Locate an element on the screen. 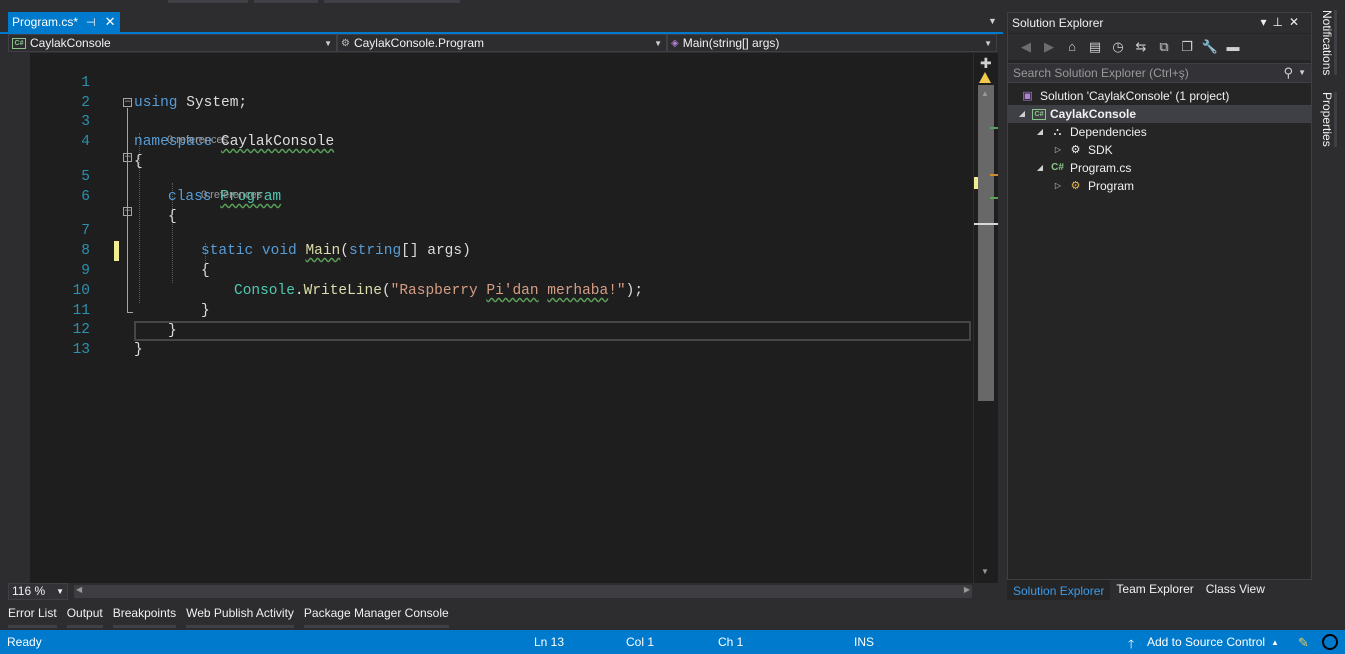 This screenshot has height=654, width=1345. method-icon: ◈ is located at coordinates (675, 43).